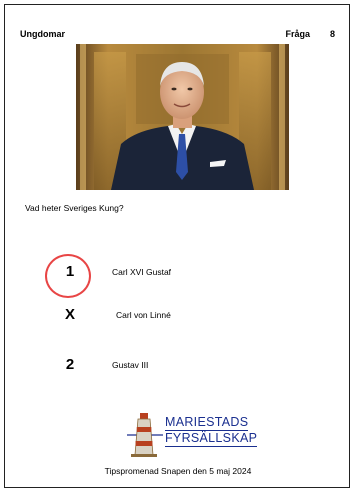 The width and height of the screenshot is (356, 492). I want to click on footer-text: Tipspromenad Snapen den 5 maj 2024, so click(178, 471).